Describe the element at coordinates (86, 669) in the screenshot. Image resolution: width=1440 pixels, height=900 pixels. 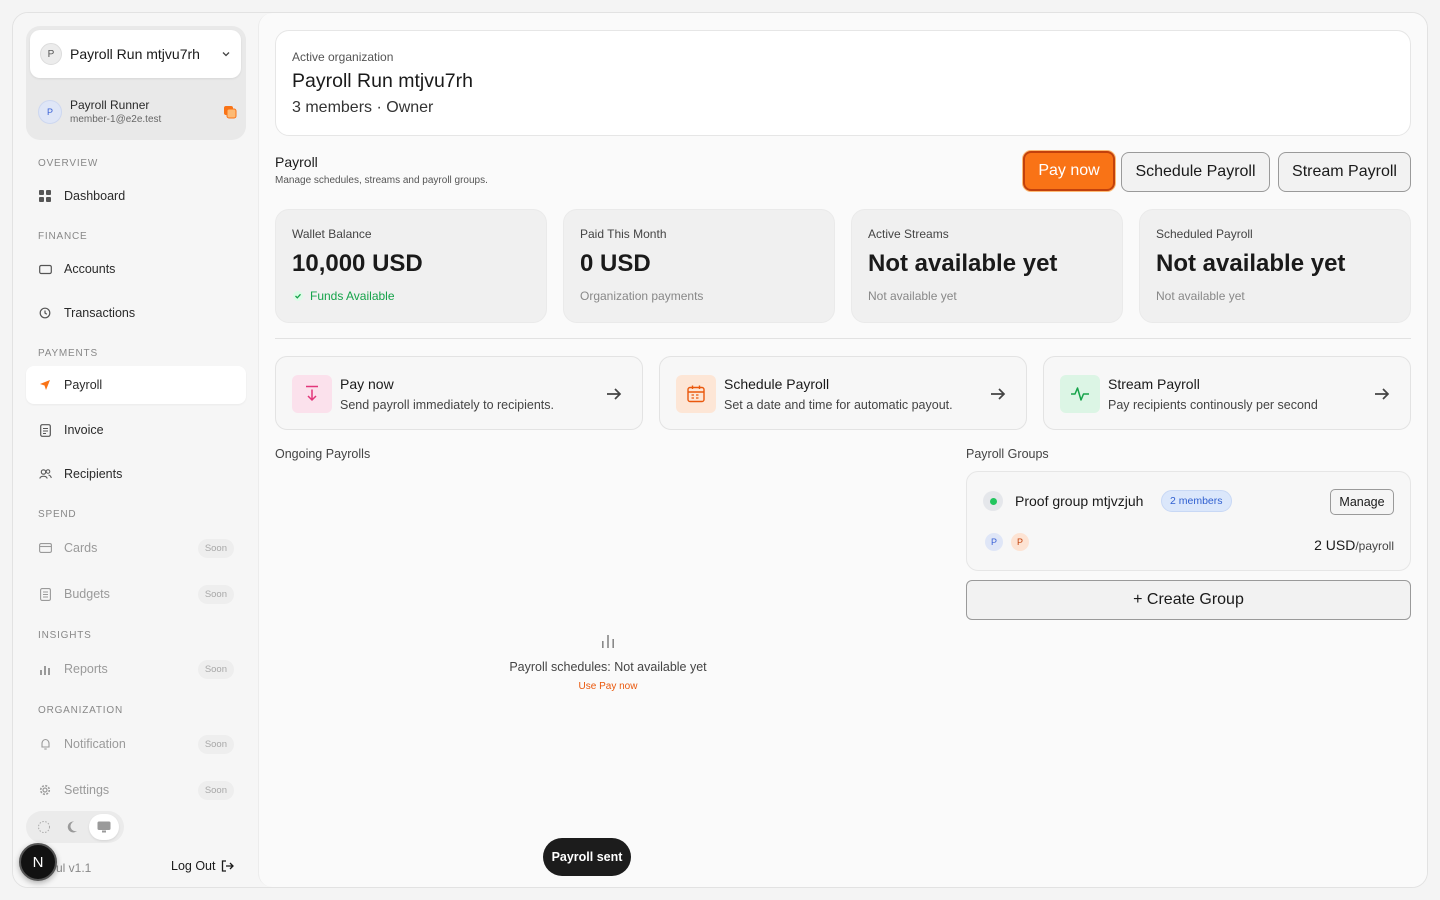
I see `sidebar-item-label: Reports` at that location.